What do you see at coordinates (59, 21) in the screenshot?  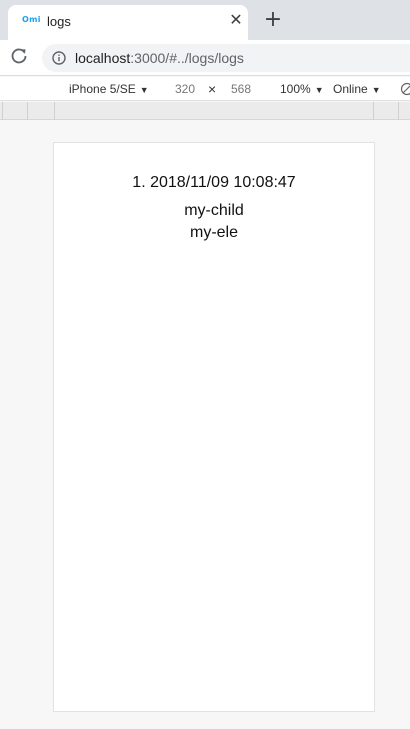 I see `tab-title: logs` at bounding box center [59, 21].